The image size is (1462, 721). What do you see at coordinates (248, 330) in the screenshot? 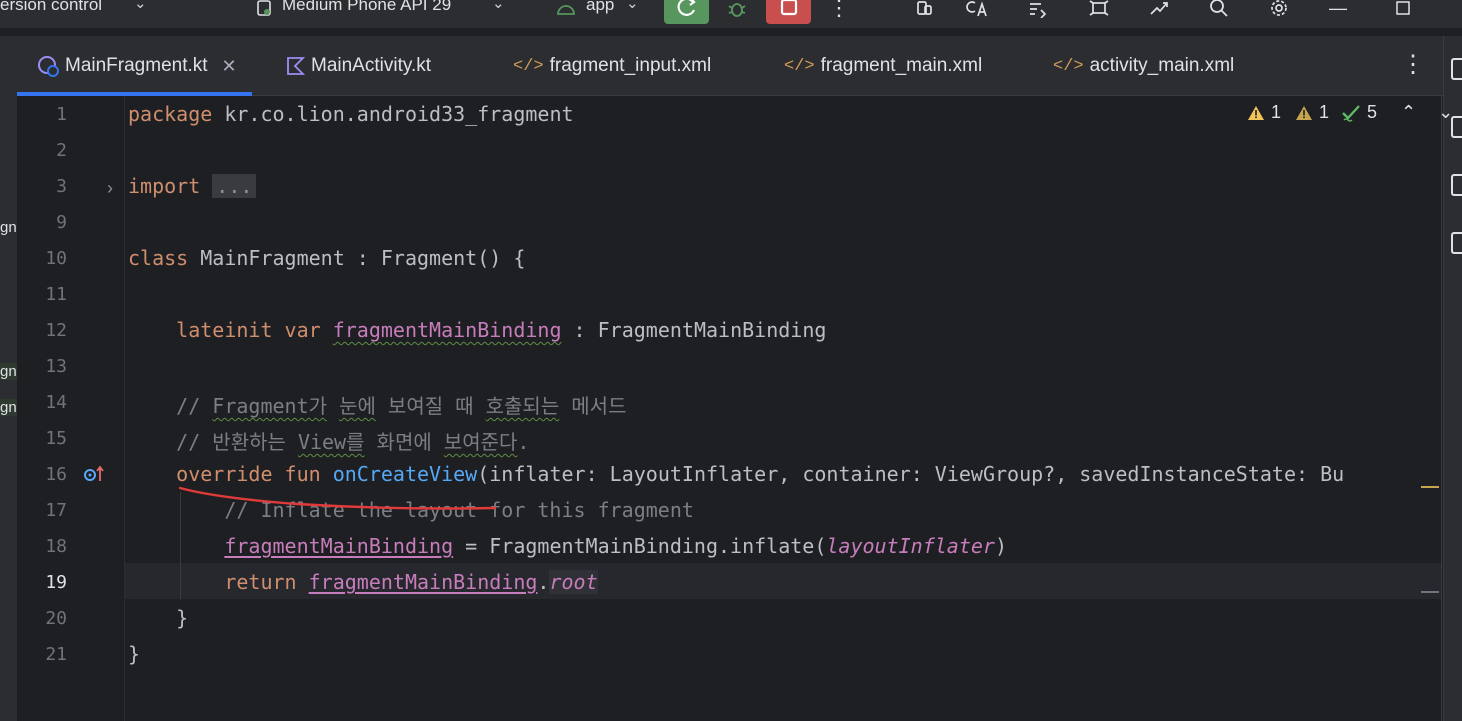
I see `keyword: lateinit var` at bounding box center [248, 330].